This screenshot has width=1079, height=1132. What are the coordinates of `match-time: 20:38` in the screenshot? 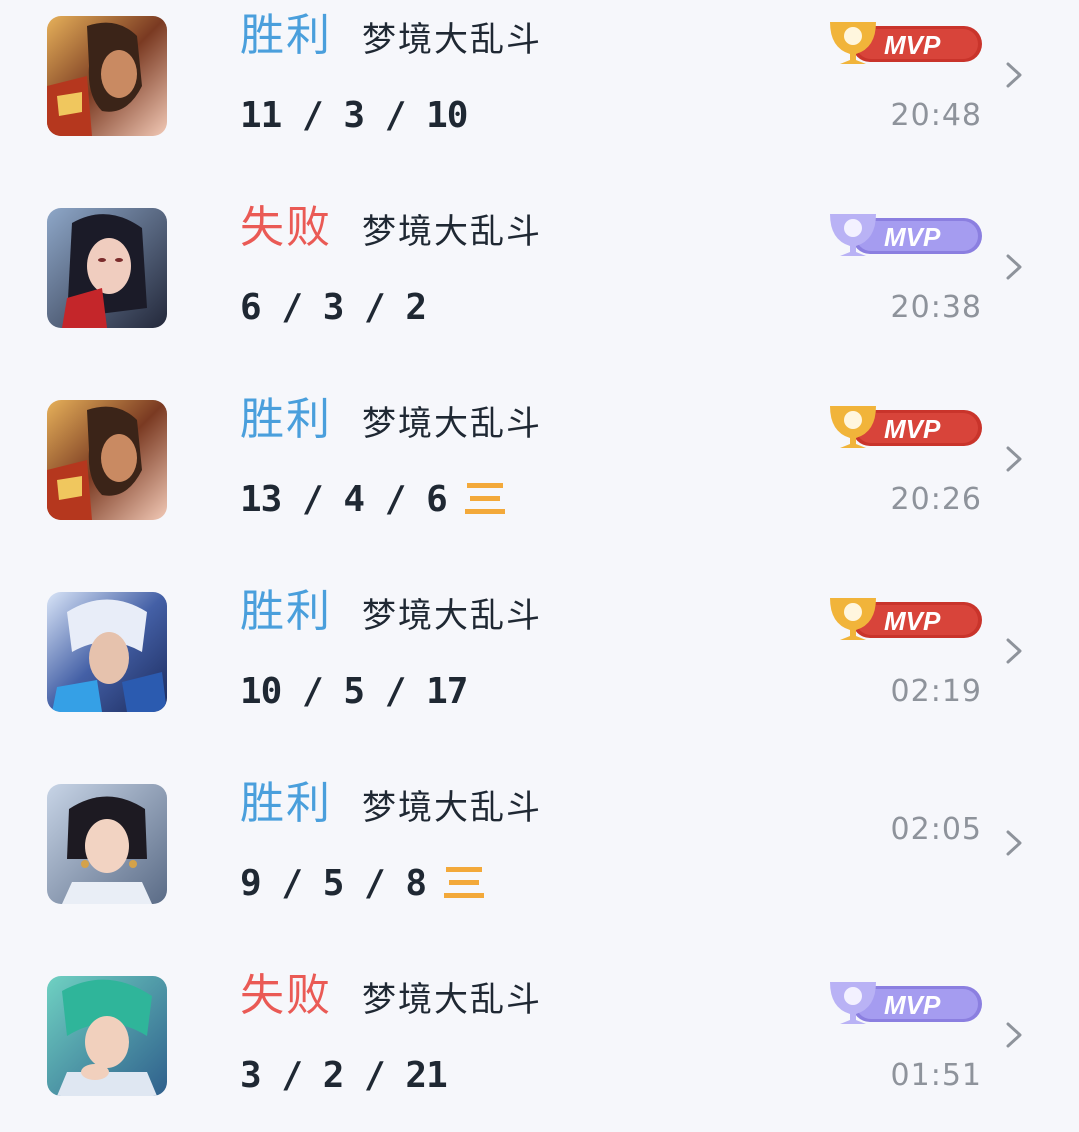 It's located at (936, 307).